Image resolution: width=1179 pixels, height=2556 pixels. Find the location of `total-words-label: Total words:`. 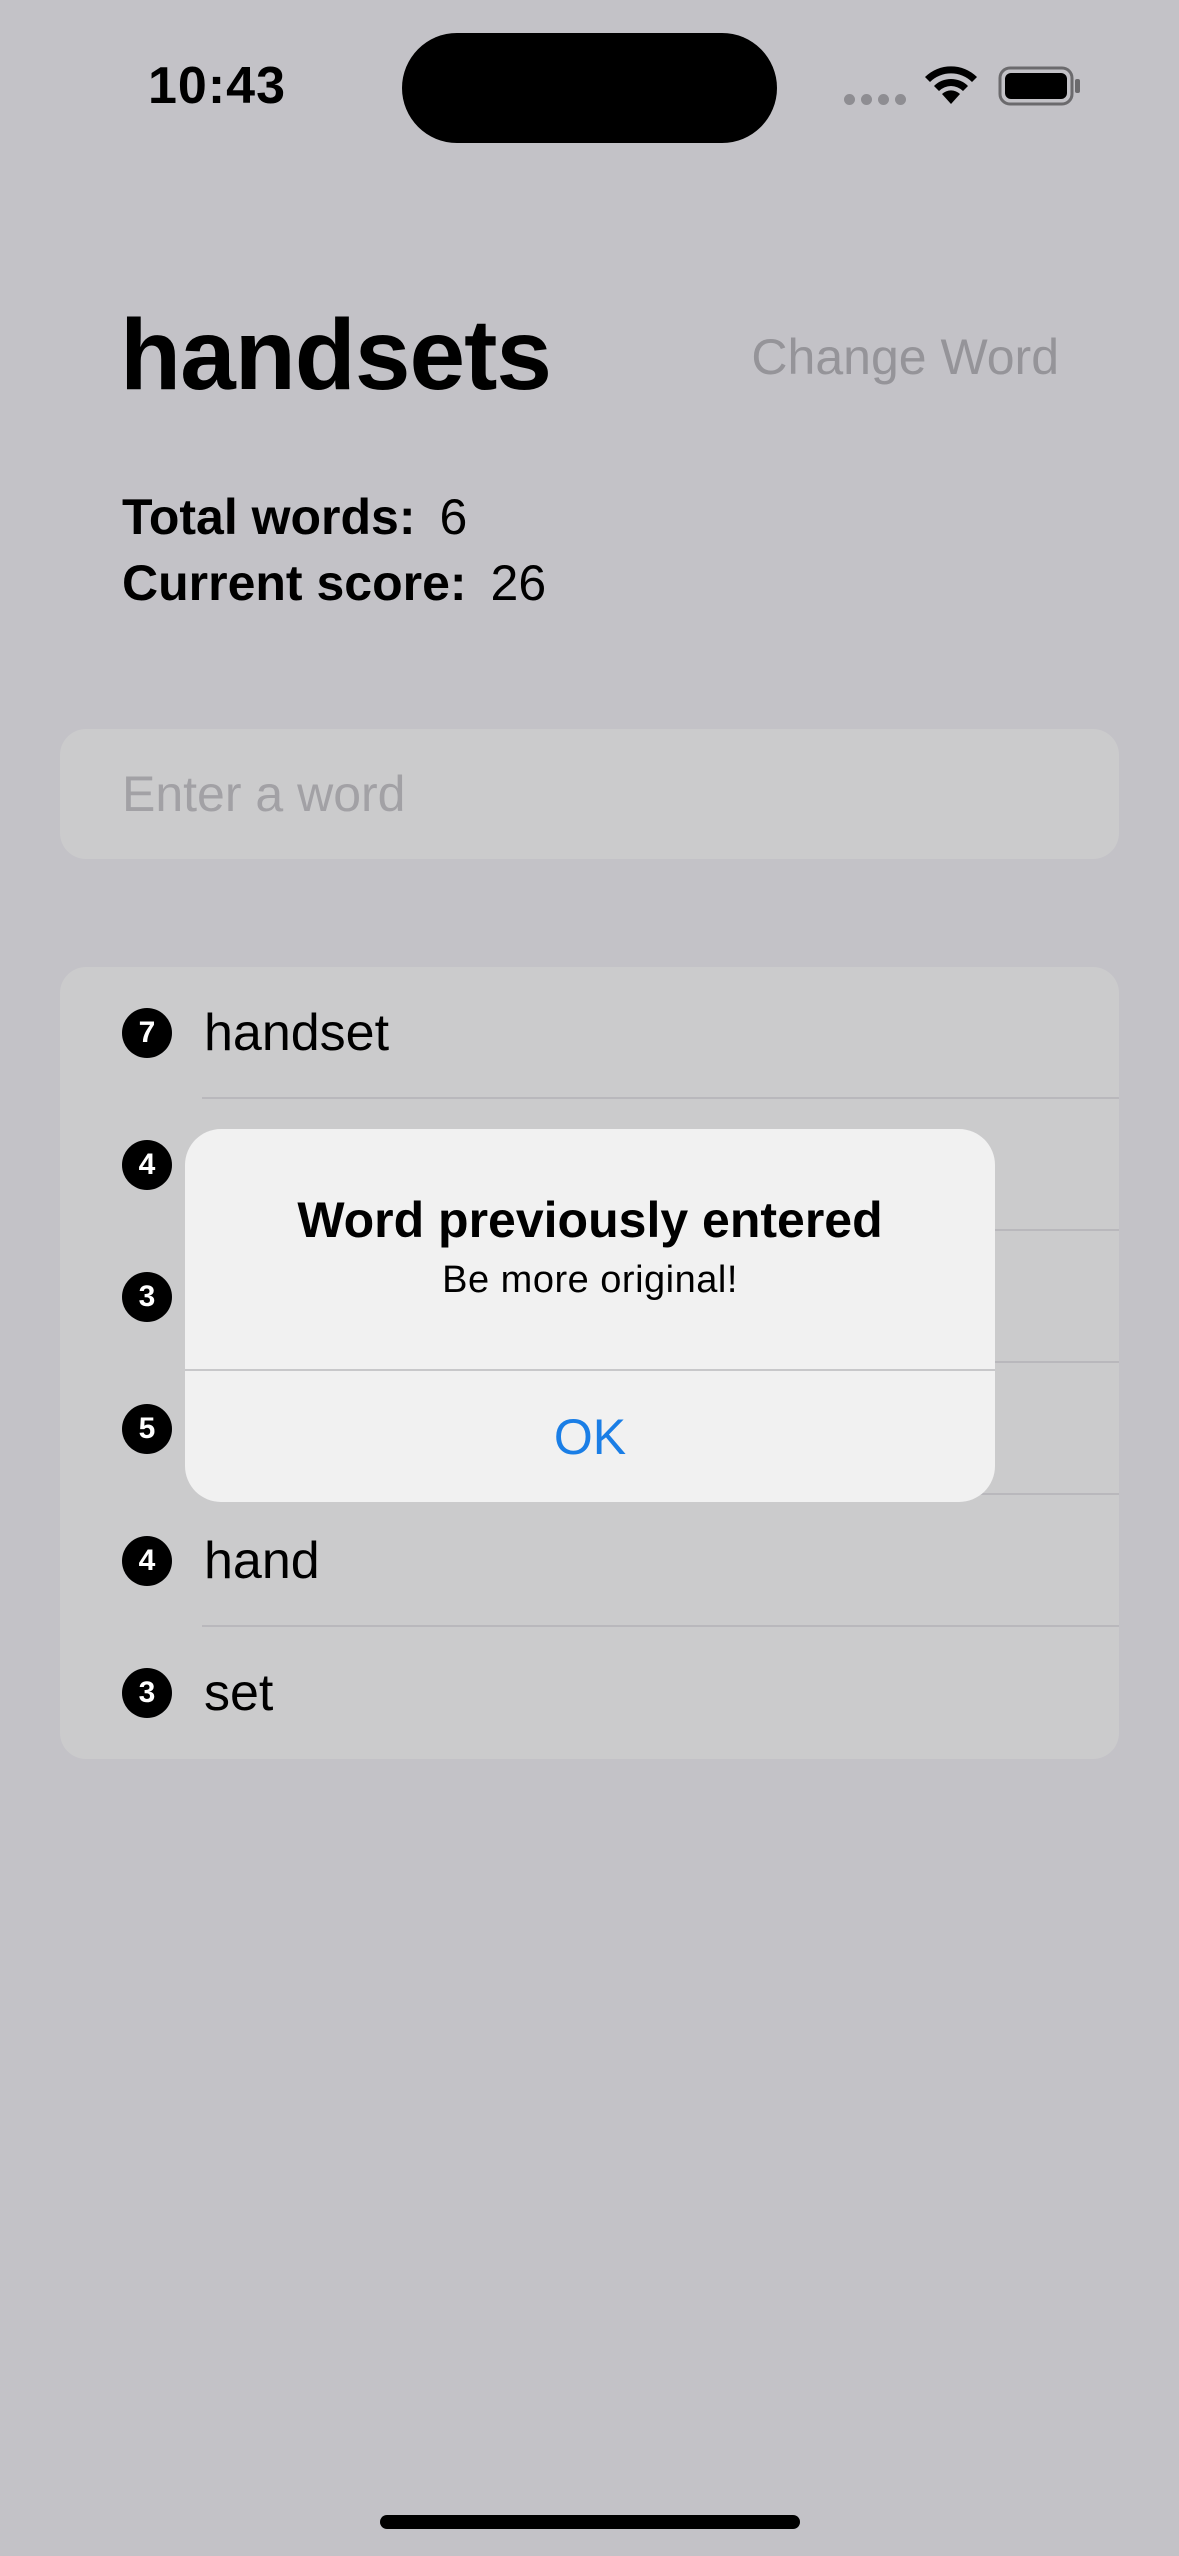

total-words-label: Total words: is located at coordinates (269, 517).